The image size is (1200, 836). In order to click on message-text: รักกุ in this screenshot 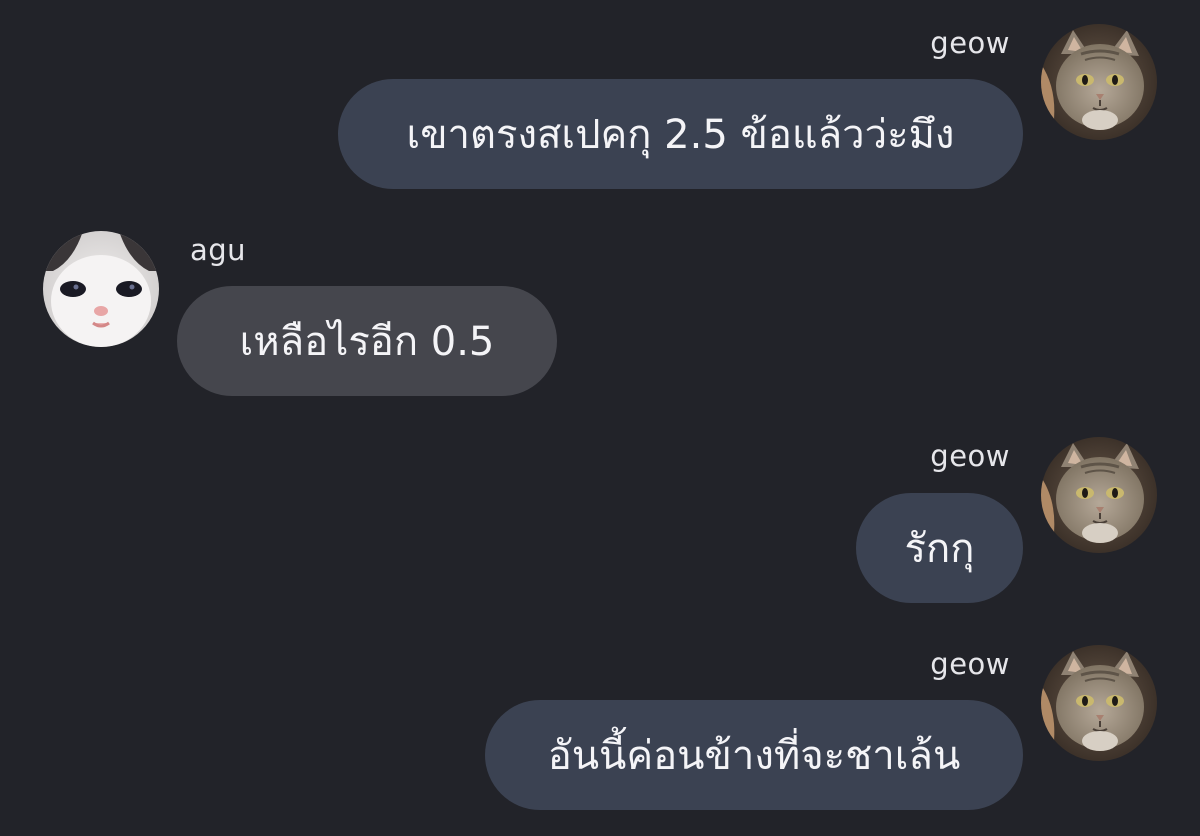, I will do `click(939, 549)`.